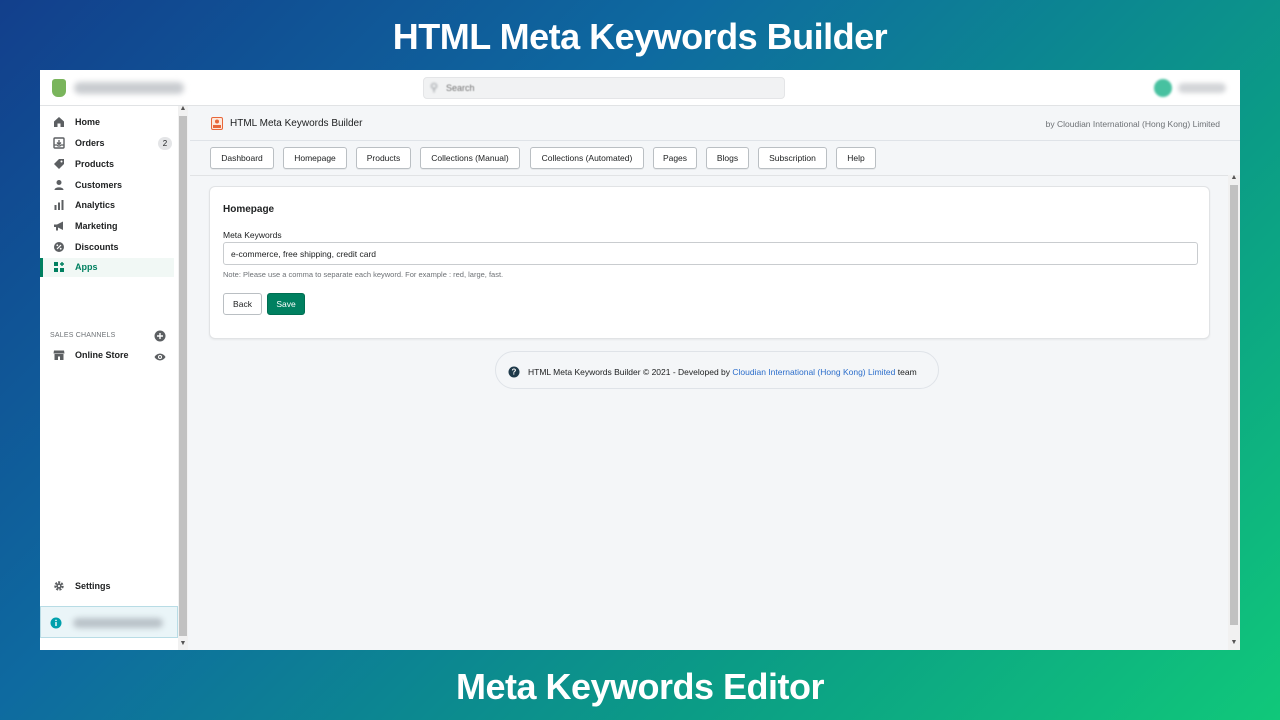 The height and width of the screenshot is (720, 1280). Describe the element at coordinates (856, 158) in the screenshot. I see `tab-help: Help` at that location.